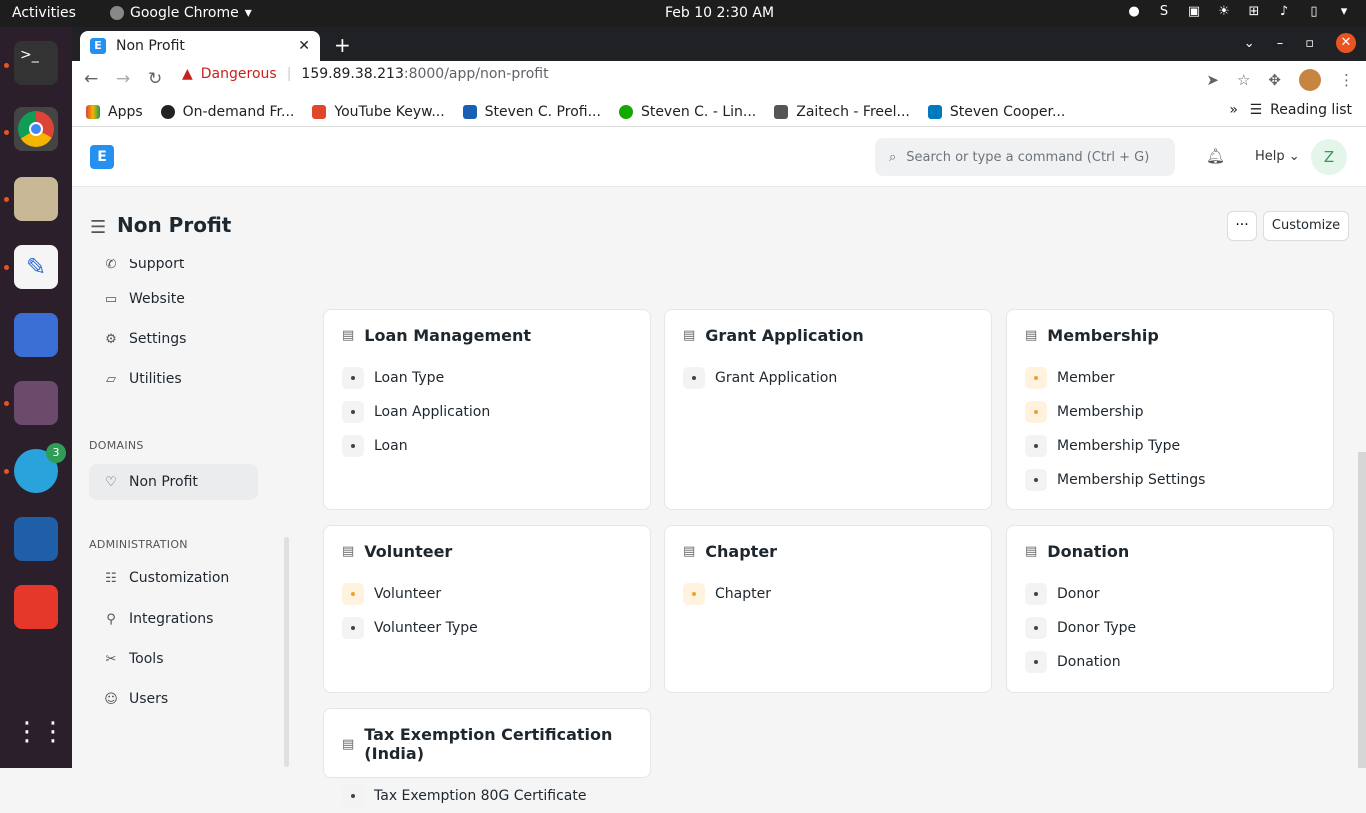 This screenshot has width=1366, height=813. Describe the element at coordinates (1239, 12) in the screenshot. I see `system-tray: ● S ▣ ☀ ⊞ ♪ ▯ ▾` at that location.